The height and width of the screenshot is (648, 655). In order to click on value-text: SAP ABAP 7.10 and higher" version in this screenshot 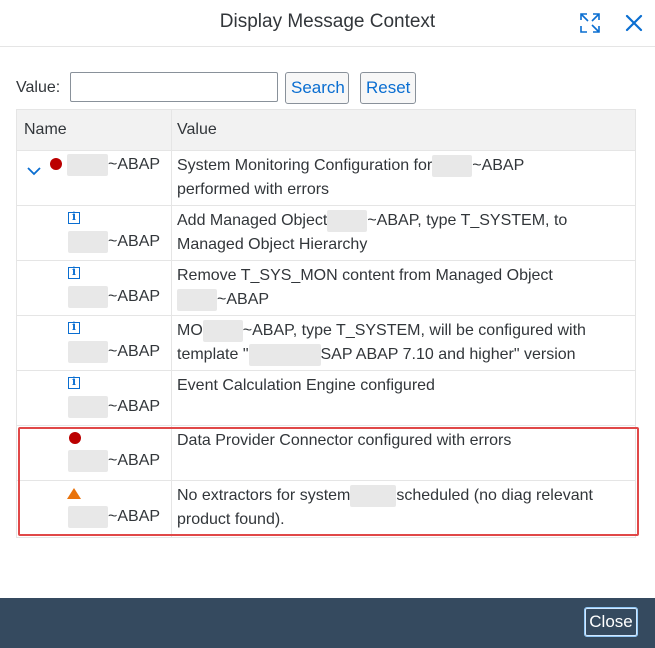, I will do `click(448, 354)`.